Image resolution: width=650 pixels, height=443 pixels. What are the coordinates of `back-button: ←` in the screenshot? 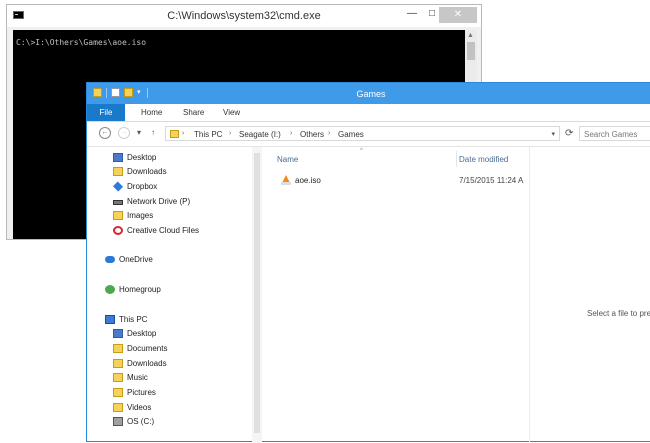 It's located at (105, 133).